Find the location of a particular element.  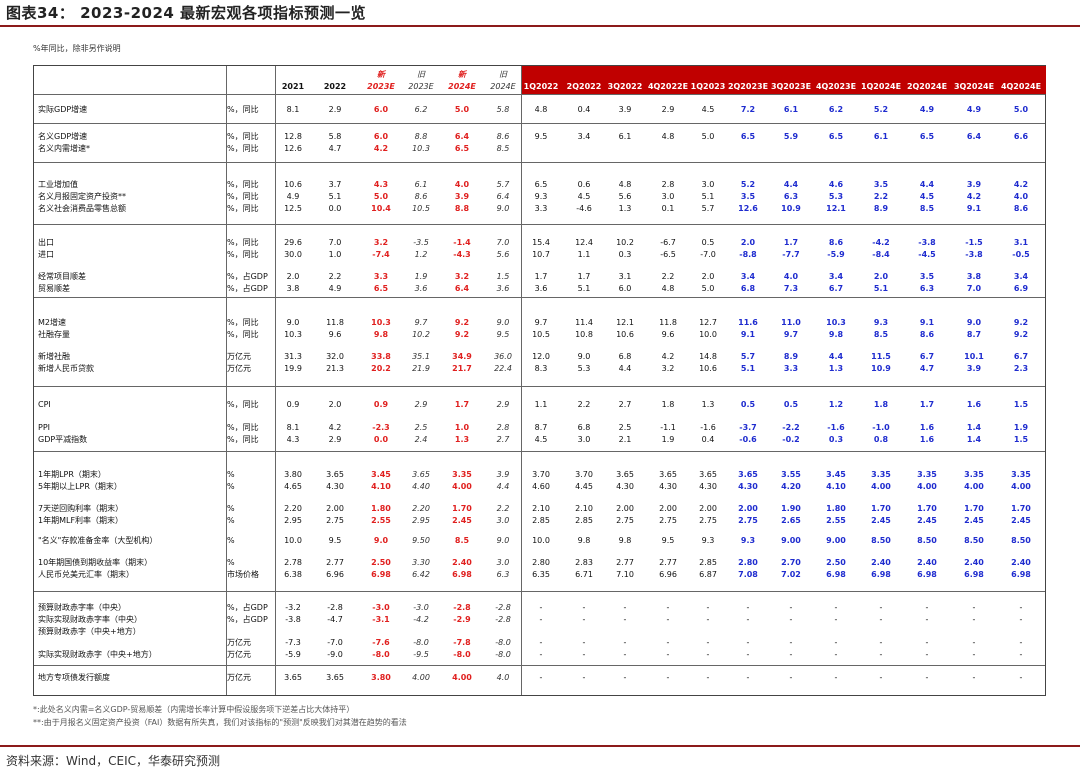

quarterly-value: 10.2 is located at coordinates (625, 242).